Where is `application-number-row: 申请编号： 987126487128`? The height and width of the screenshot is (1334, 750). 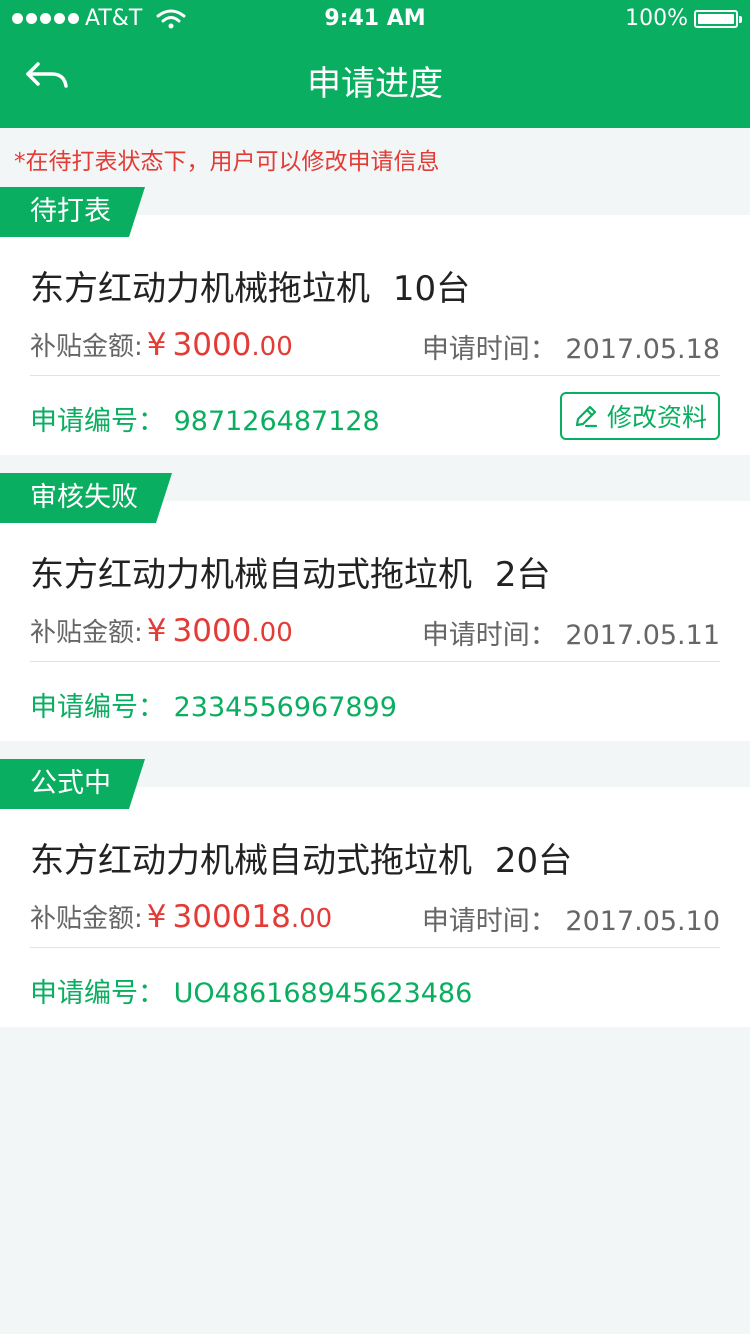 application-number-row: 申请编号： 987126487128 is located at coordinates (205, 418).